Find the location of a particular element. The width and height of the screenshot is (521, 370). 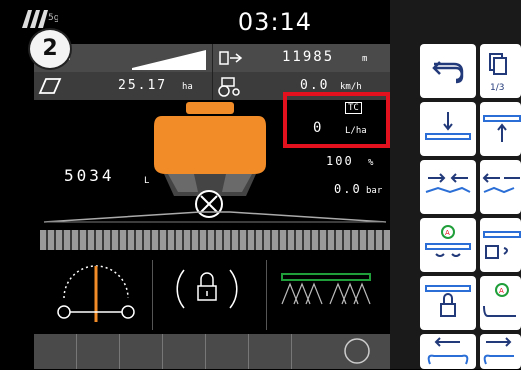

boom-lock-button is located at coordinates (448, 303).